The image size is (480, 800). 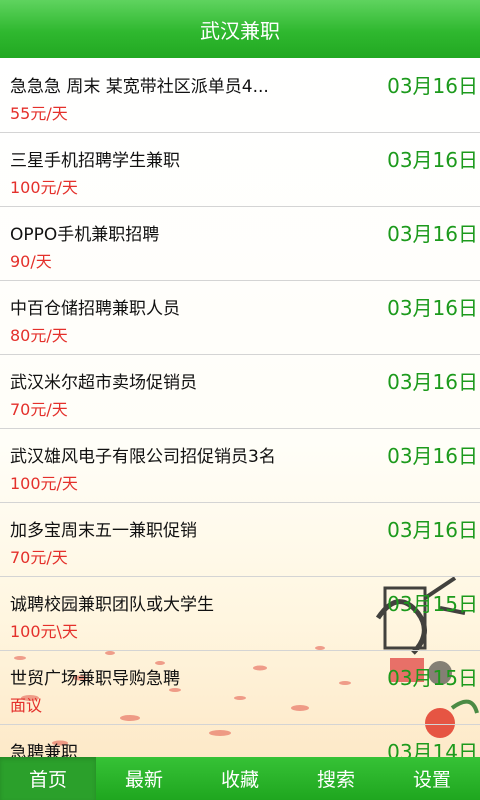 I want to click on tab-favorites: 收藏, so click(x=240, y=778).